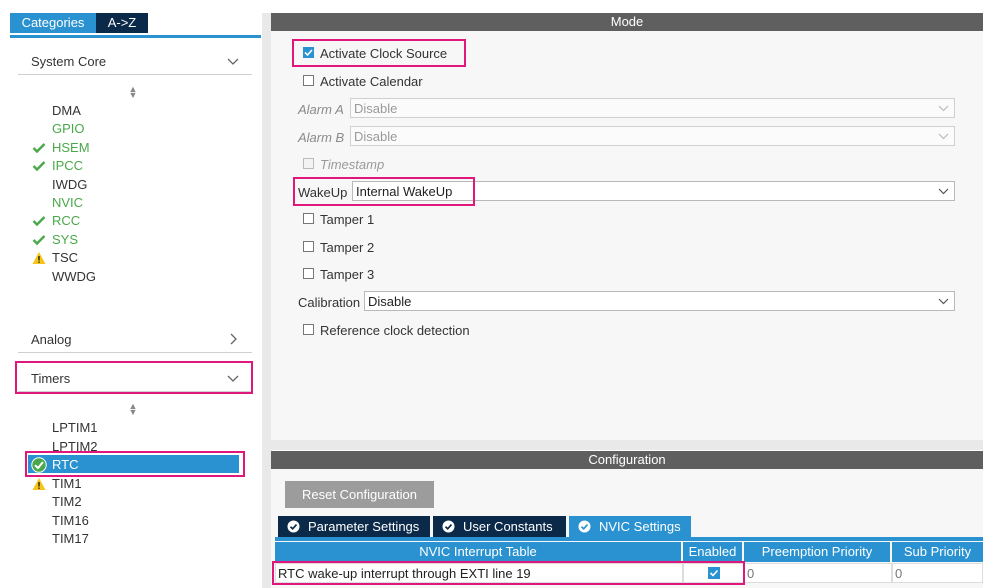 Image resolution: width=998 pixels, height=588 pixels. What do you see at coordinates (652, 136) in the screenshot?
I see `alarm-b-select: Disable` at bounding box center [652, 136].